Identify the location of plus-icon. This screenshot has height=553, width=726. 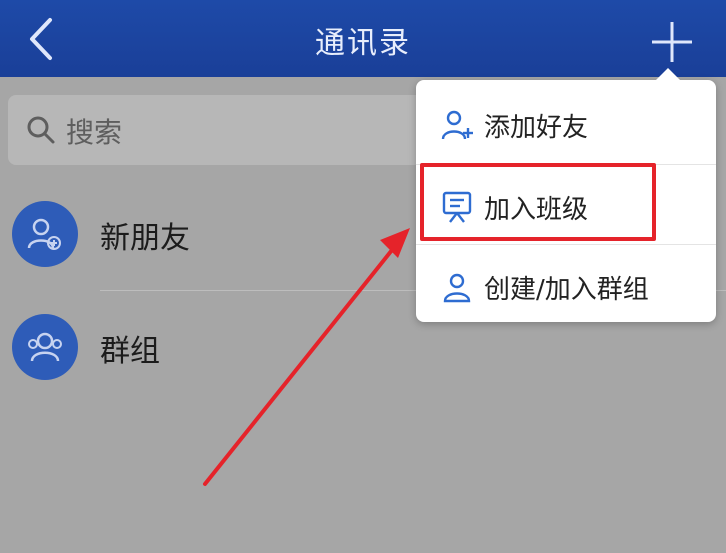
(672, 42).